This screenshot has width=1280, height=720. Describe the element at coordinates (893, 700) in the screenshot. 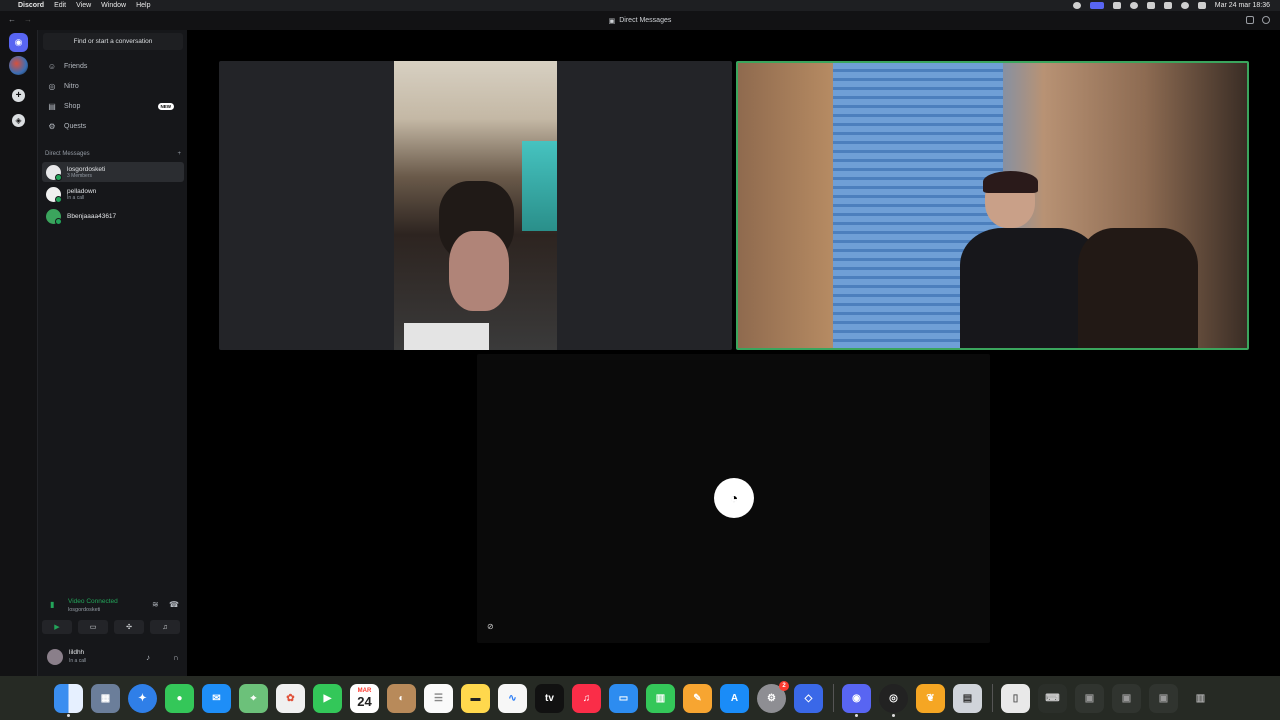

I see `obs-icon: ◎` at that location.